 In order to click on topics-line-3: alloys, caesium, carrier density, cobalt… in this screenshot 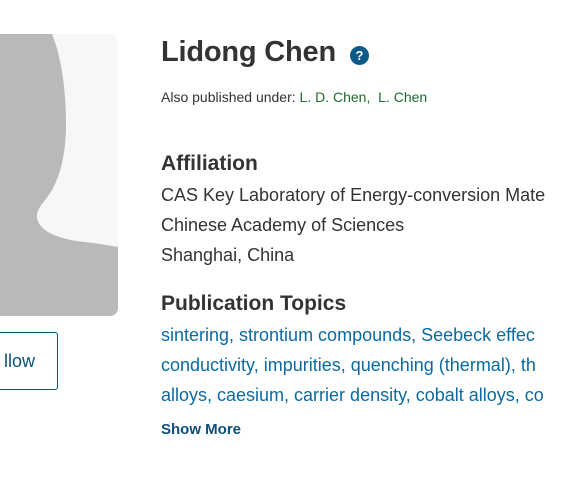, I will do `click(352, 395)`.